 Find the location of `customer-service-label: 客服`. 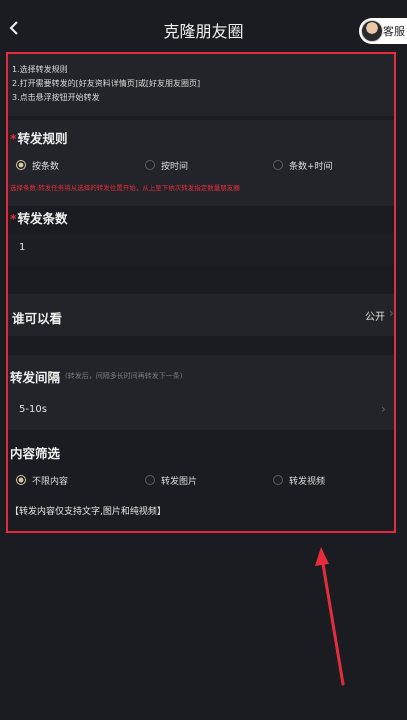

customer-service-label: 客服 is located at coordinates (394, 31).